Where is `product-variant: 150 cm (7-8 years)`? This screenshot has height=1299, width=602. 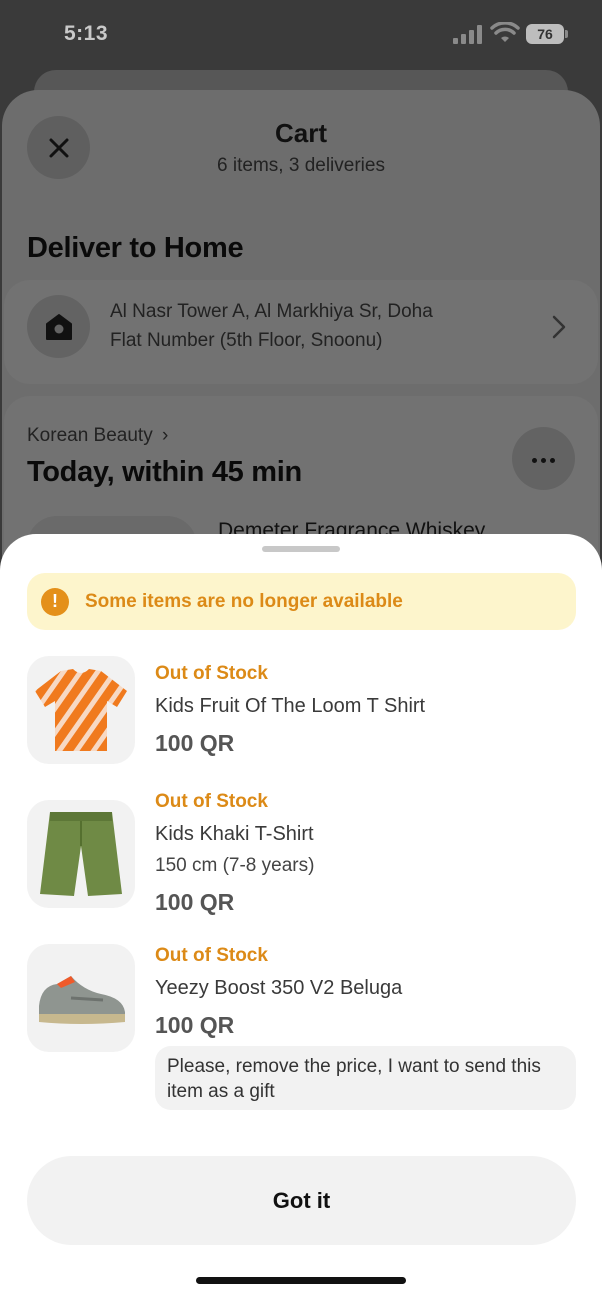
product-variant: 150 cm (7-8 years) is located at coordinates (235, 865).